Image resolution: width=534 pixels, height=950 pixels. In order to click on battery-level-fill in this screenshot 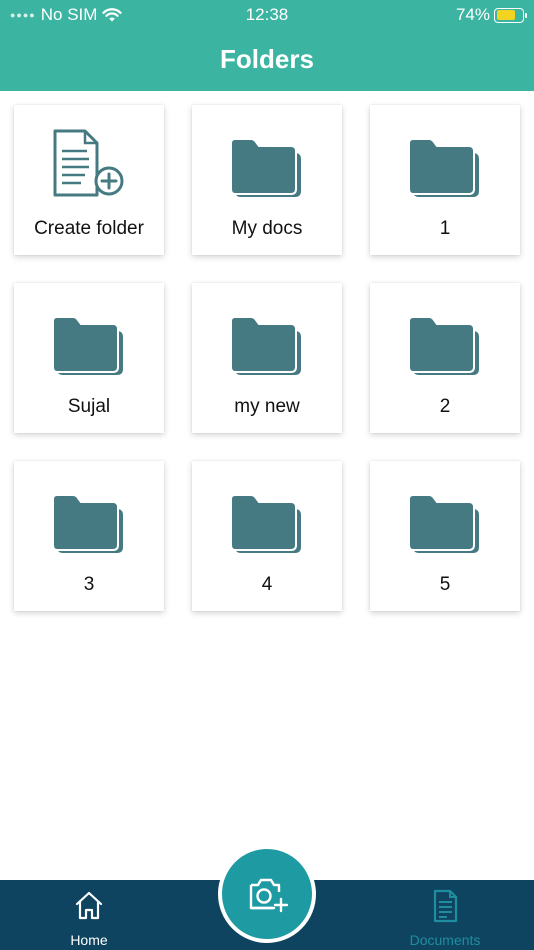, I will do `click(505, 15)`.